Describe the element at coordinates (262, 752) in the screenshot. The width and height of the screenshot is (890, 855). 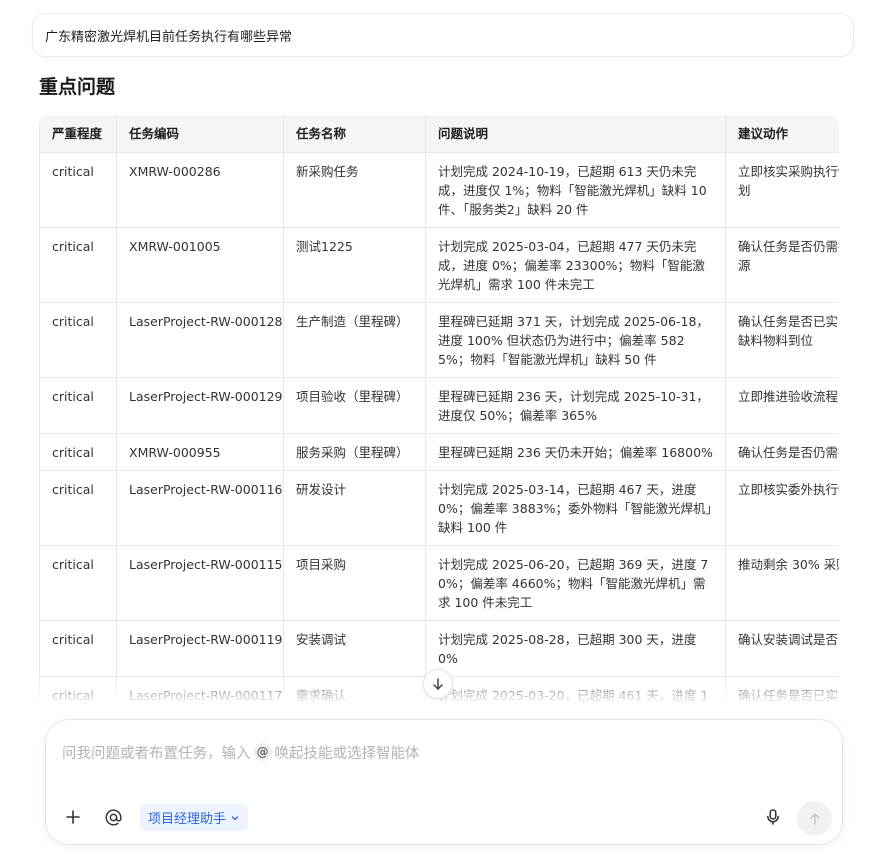
I see `at-mention-hint: @` at that location.